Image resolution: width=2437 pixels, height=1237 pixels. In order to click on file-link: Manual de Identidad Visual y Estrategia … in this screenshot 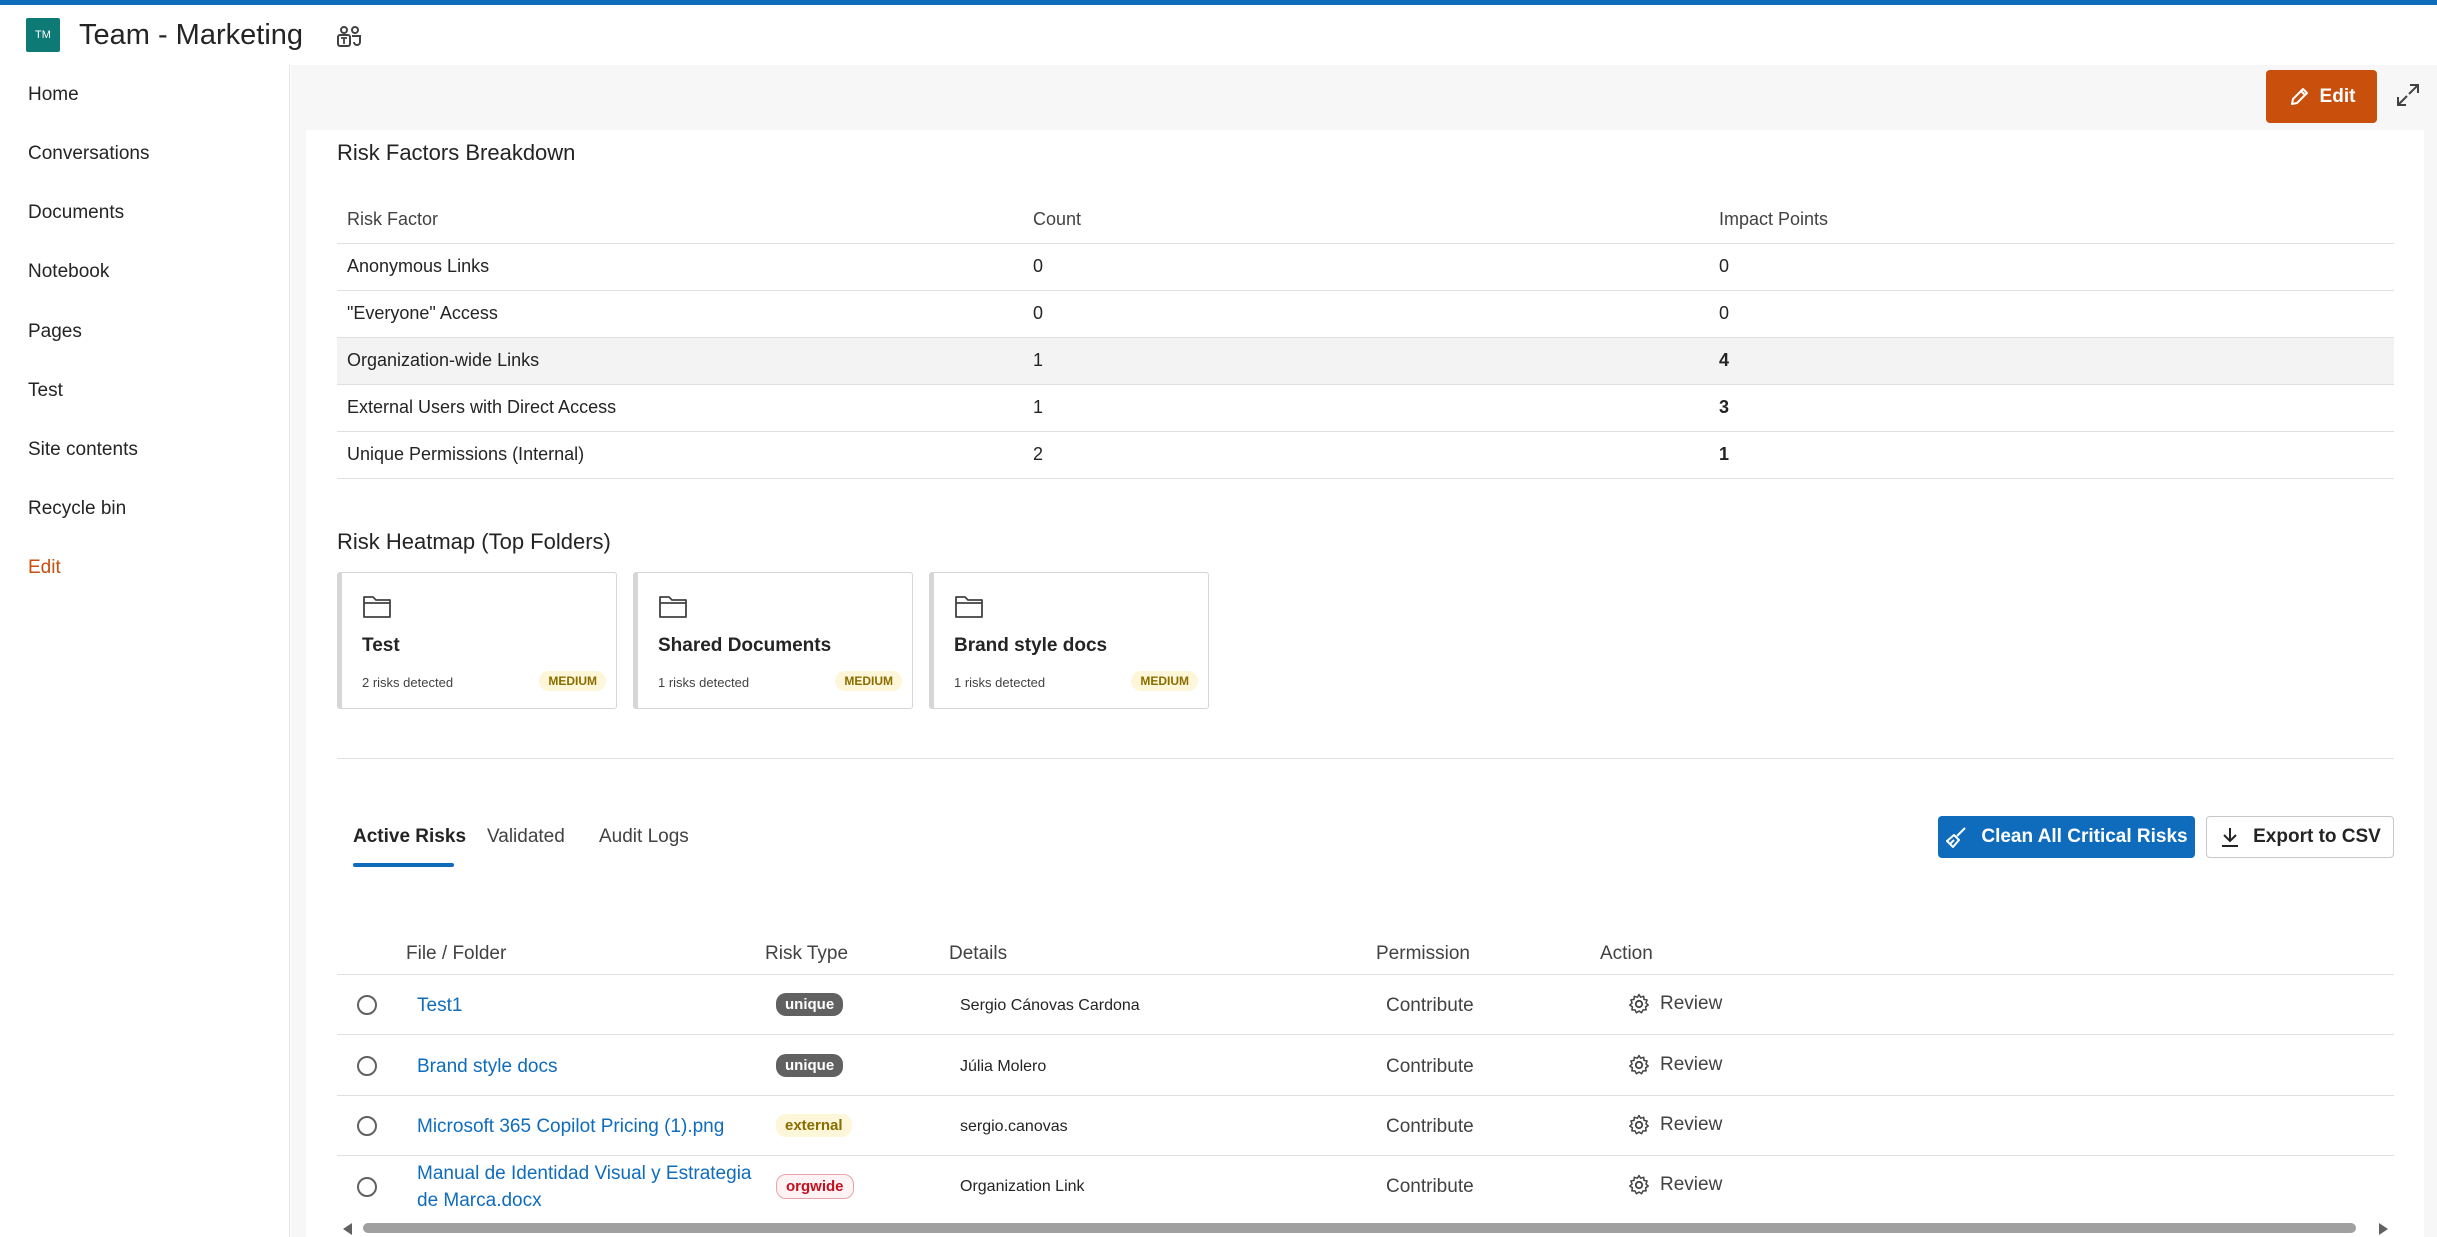, I will do `click(587, 1187)`.